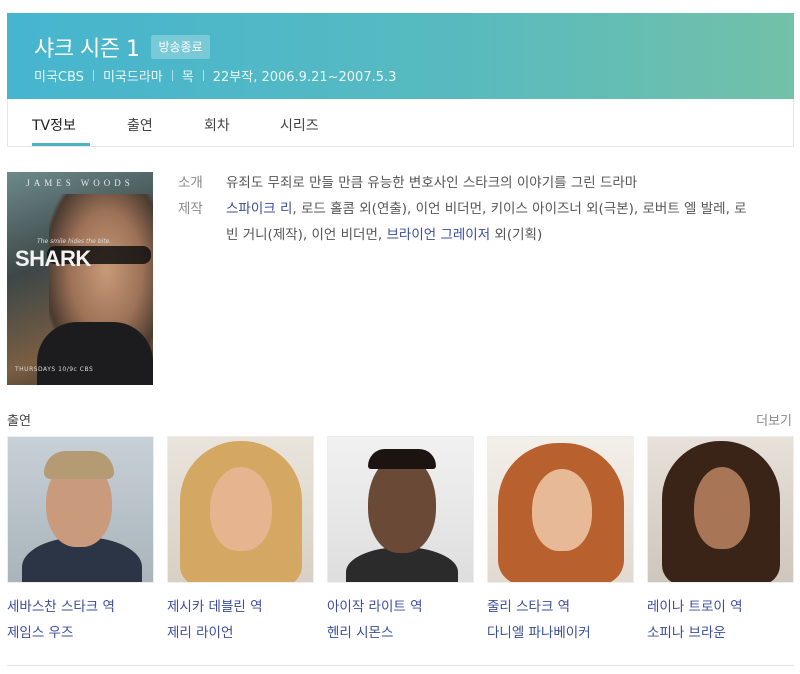  What do you see at coordinates (140, 125) in the screenshot?
I see `tab-cast: 출연` at bounding box center [140, 125].